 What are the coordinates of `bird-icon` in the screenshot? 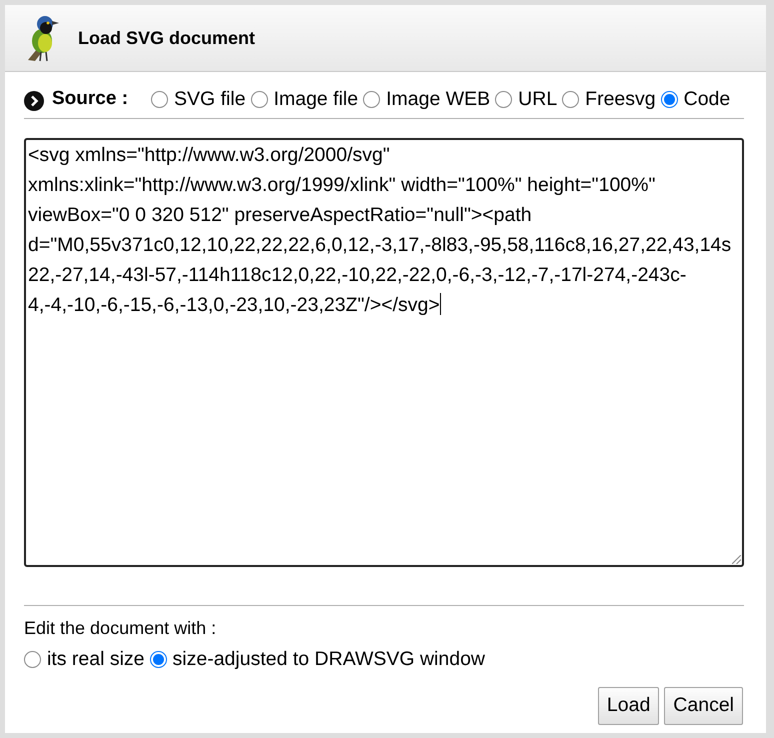 It's located at (43, 38).